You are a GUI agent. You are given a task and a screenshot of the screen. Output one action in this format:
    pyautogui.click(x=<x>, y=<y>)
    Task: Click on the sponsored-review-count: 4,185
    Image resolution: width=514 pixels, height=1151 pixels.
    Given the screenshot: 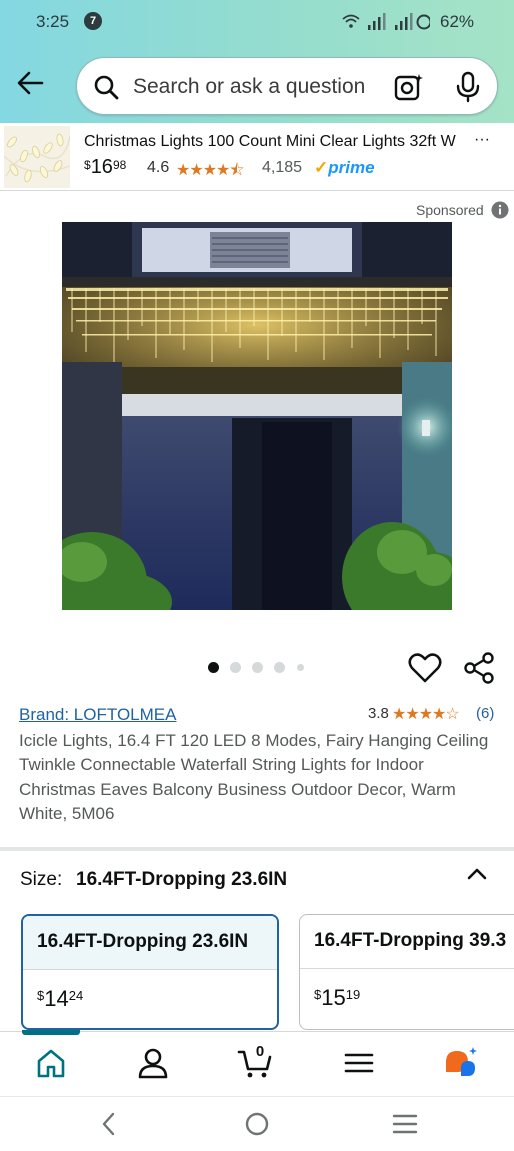 What is the action you would take?
    pyautogui.click(x=282, y=167)
    